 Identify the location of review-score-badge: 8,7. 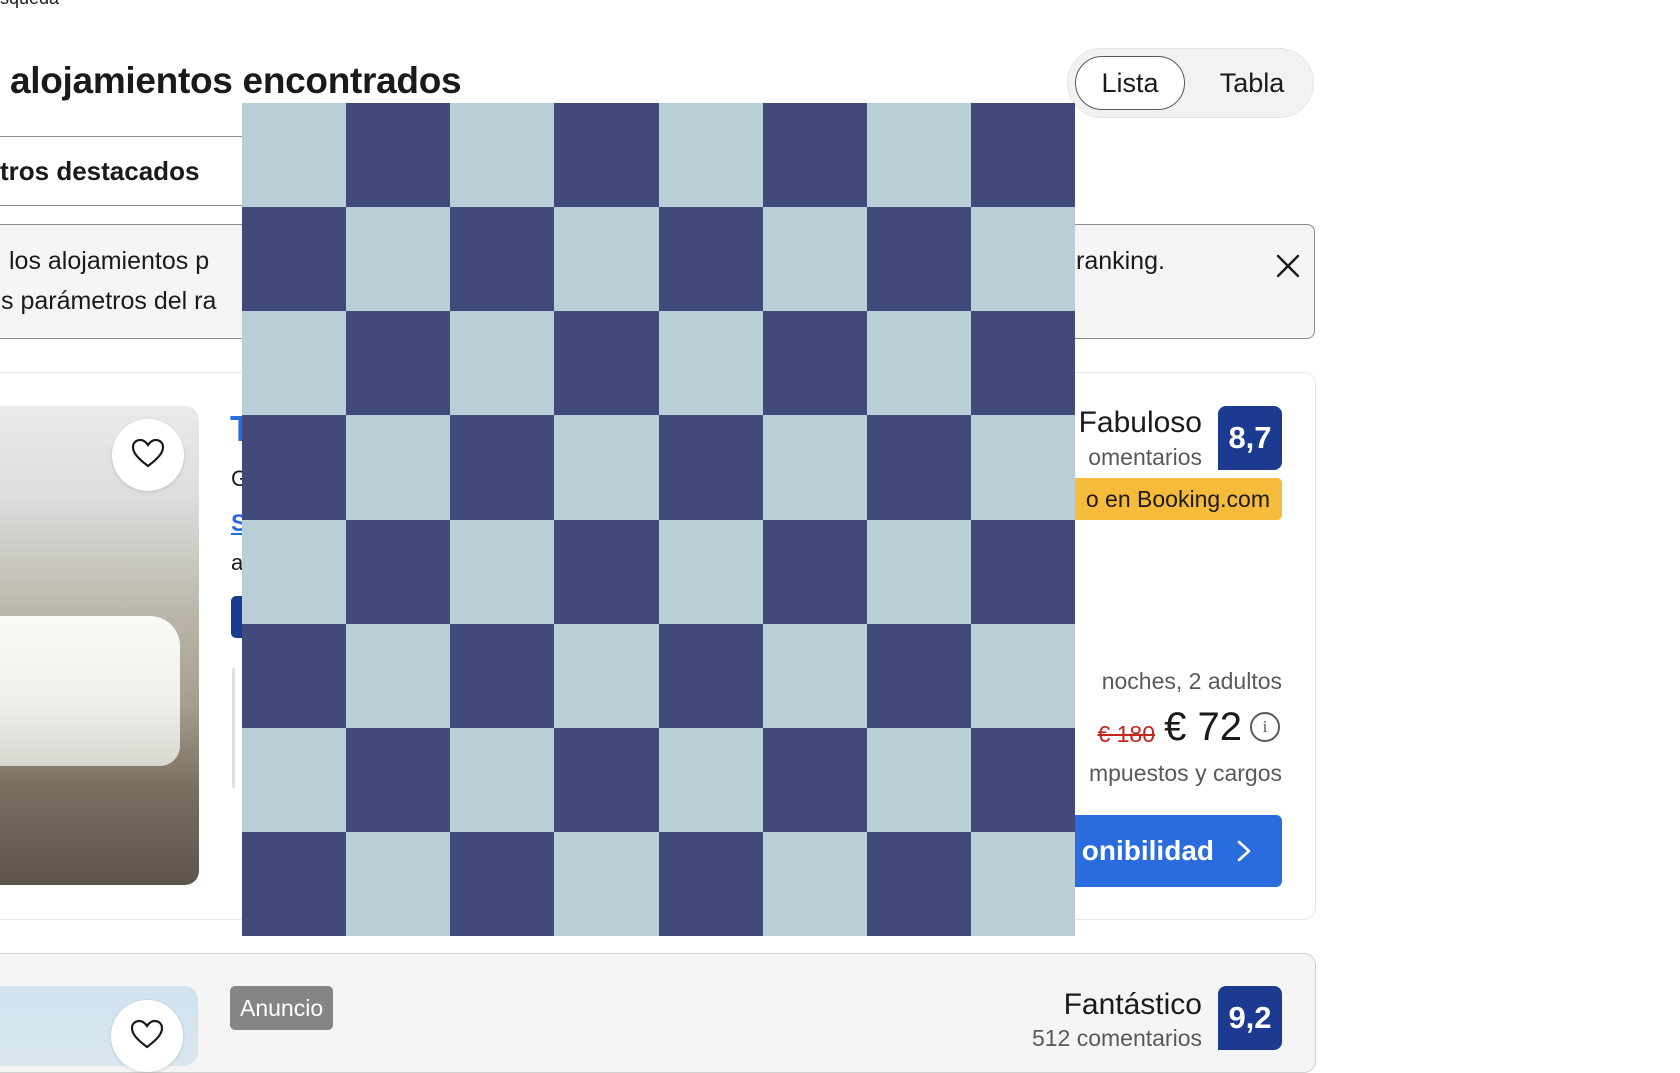
(1250, 438).